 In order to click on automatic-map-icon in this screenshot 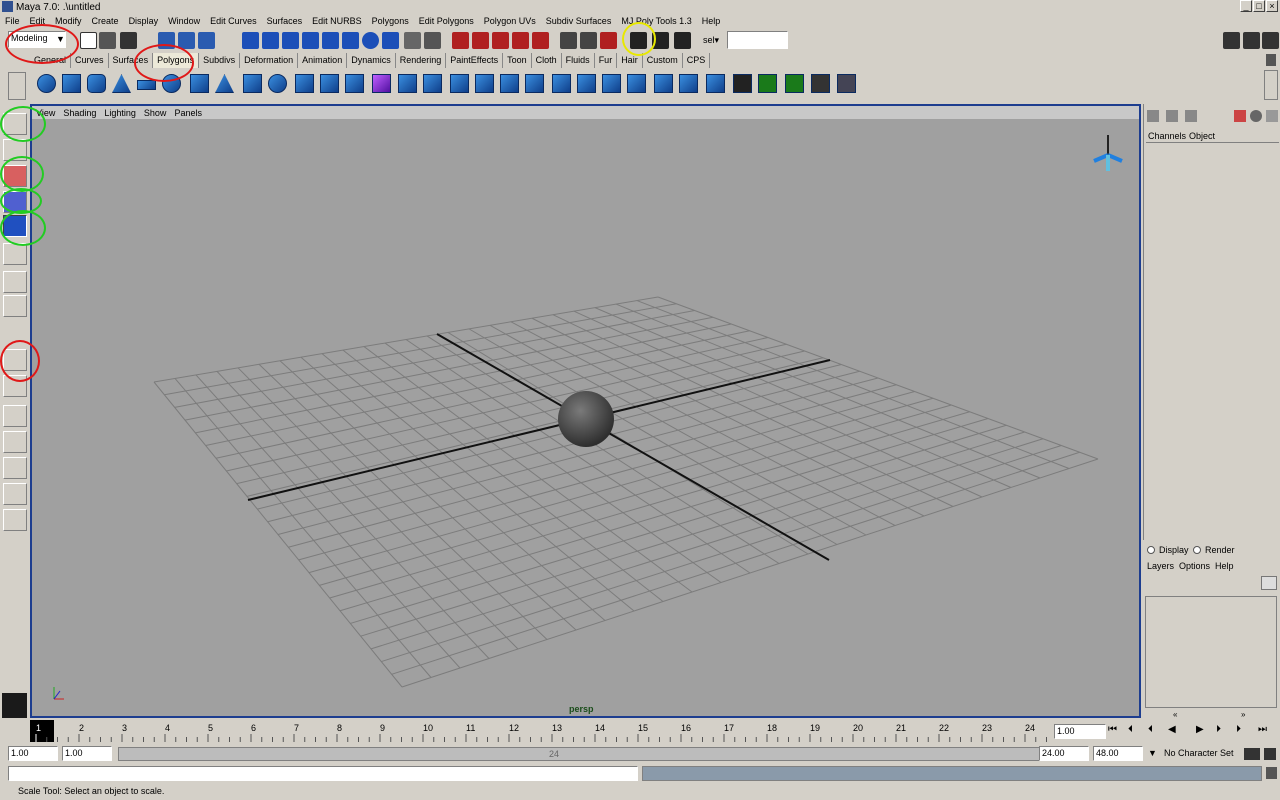, I will do `click(820, 83)`.